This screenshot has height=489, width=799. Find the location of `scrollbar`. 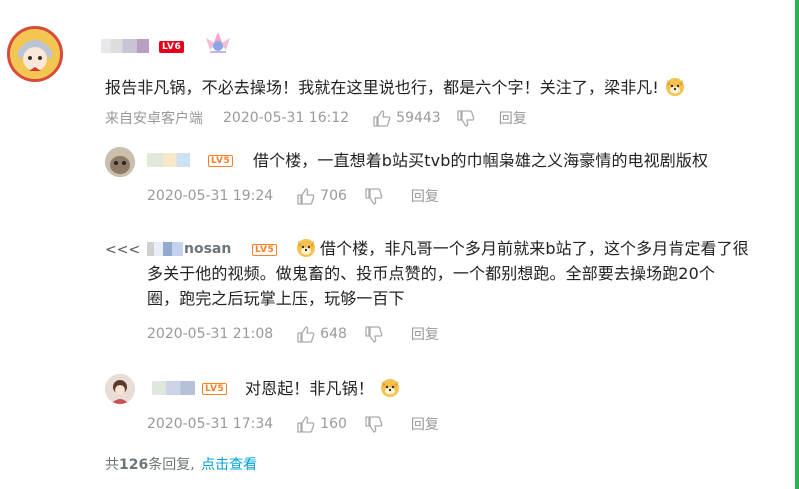

scrollbar is located at coordinates (797, 244).